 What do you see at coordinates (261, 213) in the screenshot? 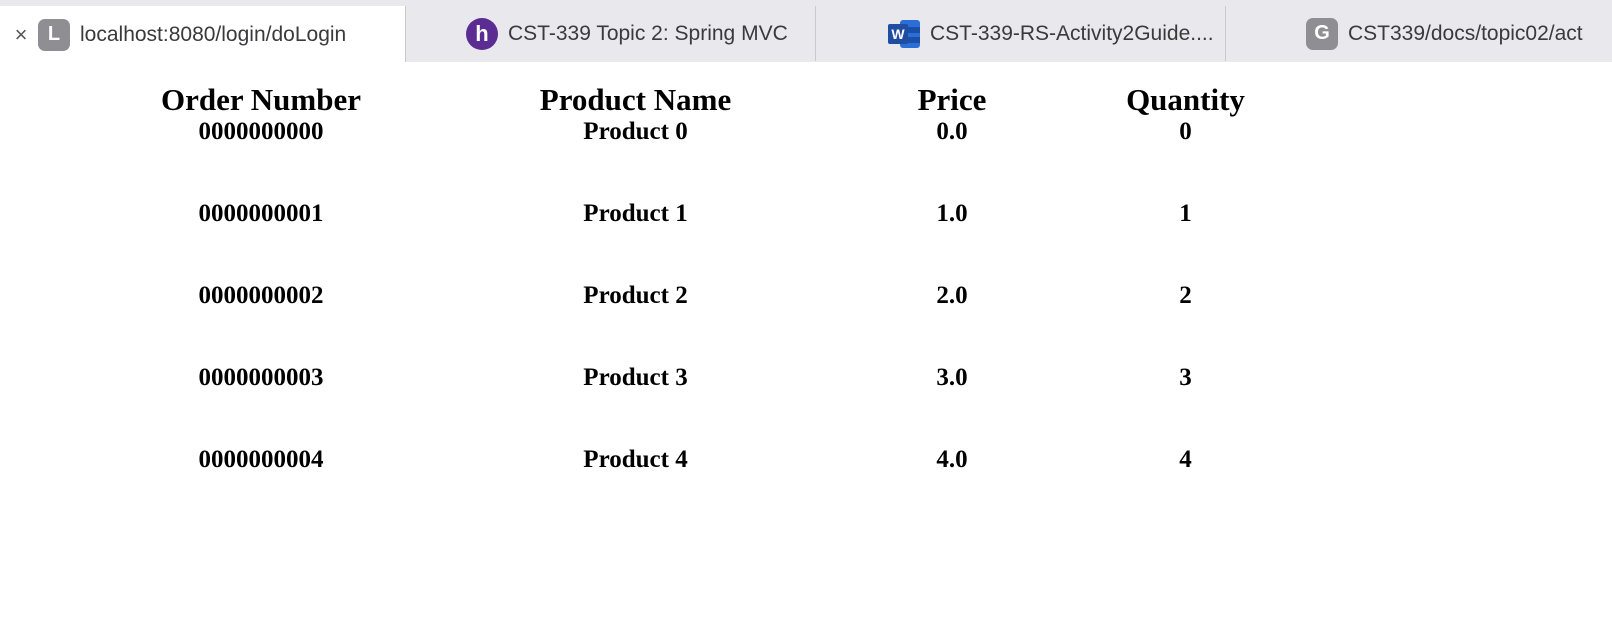
I see `order-number-cell: 0000000001` at bounding box center [261, 213].